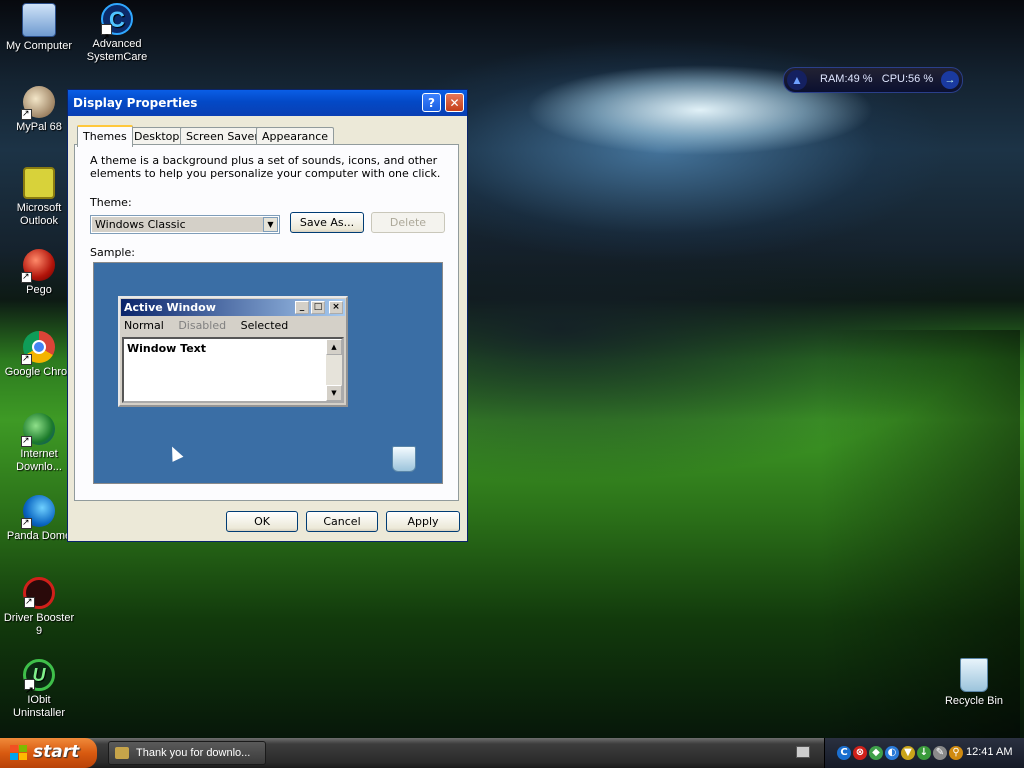  Describe the element at coordinates (39, 593) in the screenshot. I see `driver-booster-icon` at that location.